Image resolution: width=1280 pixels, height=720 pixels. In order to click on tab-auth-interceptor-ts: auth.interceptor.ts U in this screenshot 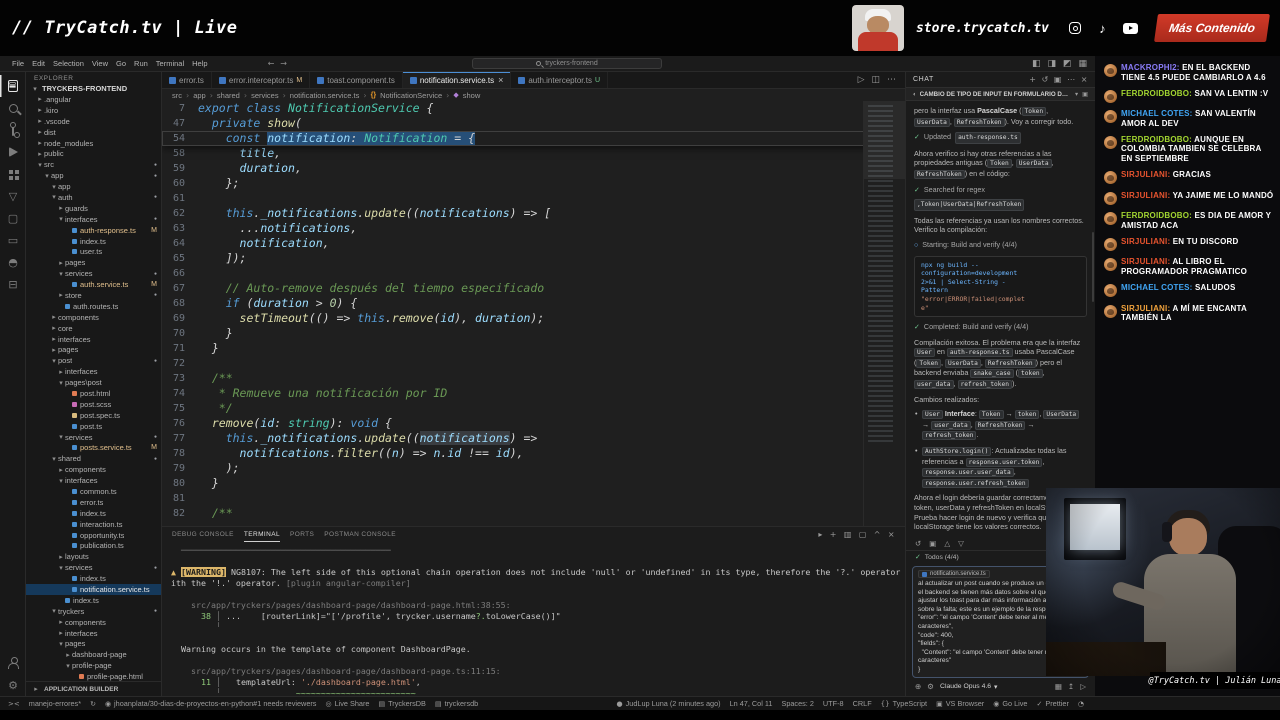, I will do `click(560, 80)`.